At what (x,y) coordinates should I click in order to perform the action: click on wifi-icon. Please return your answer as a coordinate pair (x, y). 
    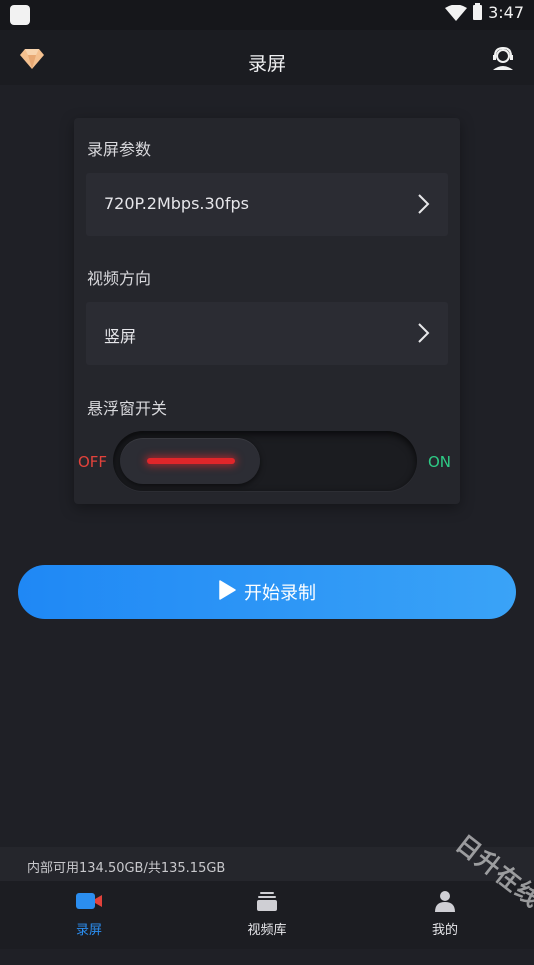
    Looking at the image, I should click on (456, 12).